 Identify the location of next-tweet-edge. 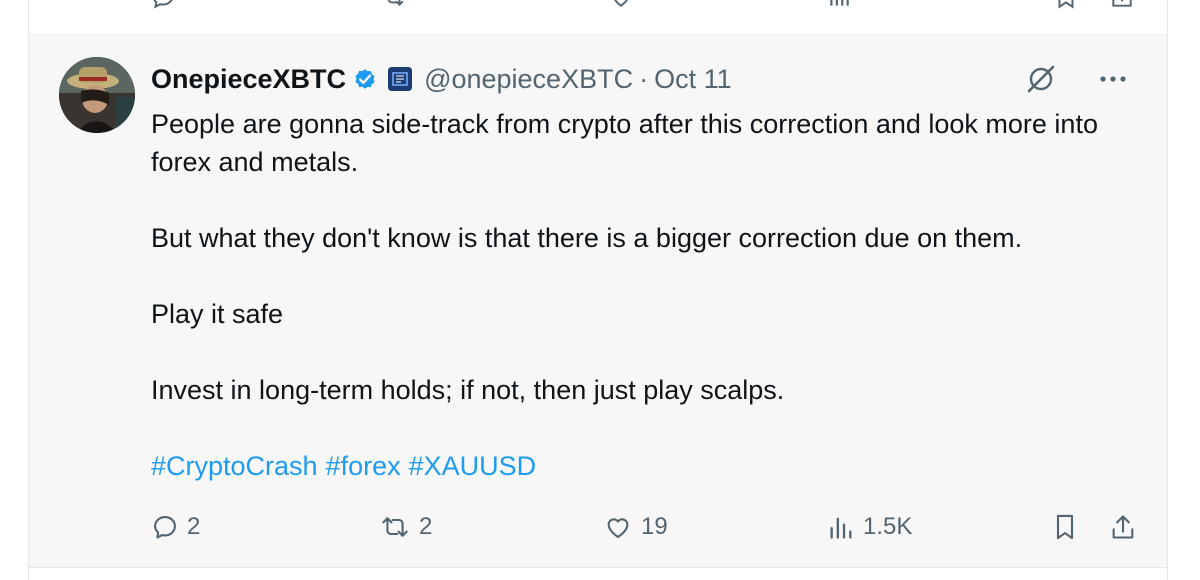
(598, 574).